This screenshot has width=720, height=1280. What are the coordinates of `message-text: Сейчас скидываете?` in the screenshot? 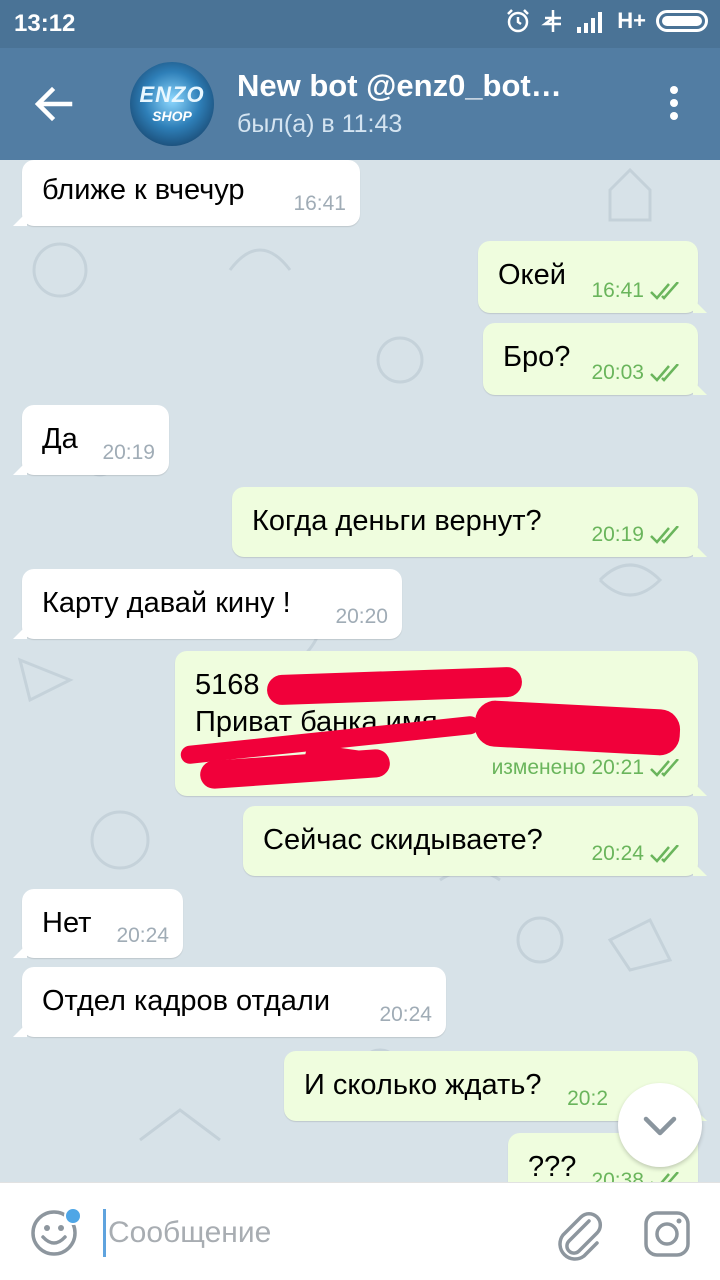 It's located at (403, 840).